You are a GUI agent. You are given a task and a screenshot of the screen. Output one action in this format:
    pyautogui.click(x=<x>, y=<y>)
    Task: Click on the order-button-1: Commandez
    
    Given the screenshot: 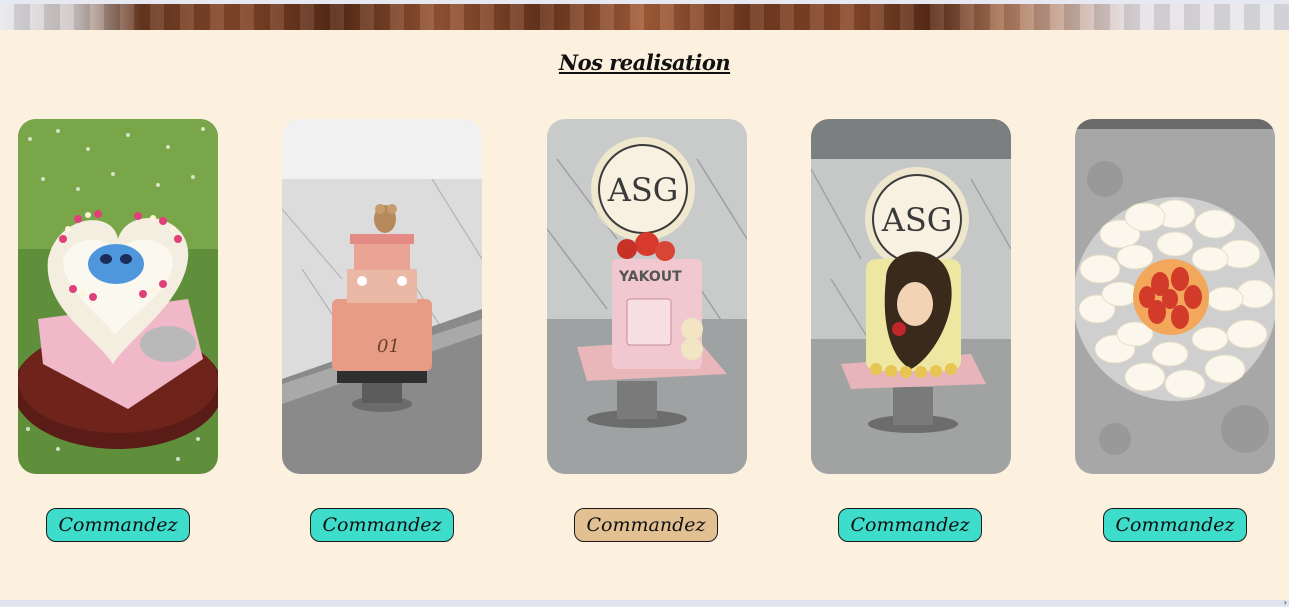 What is the action you would take?
    pyautogui.click(x=118, y=525)
    